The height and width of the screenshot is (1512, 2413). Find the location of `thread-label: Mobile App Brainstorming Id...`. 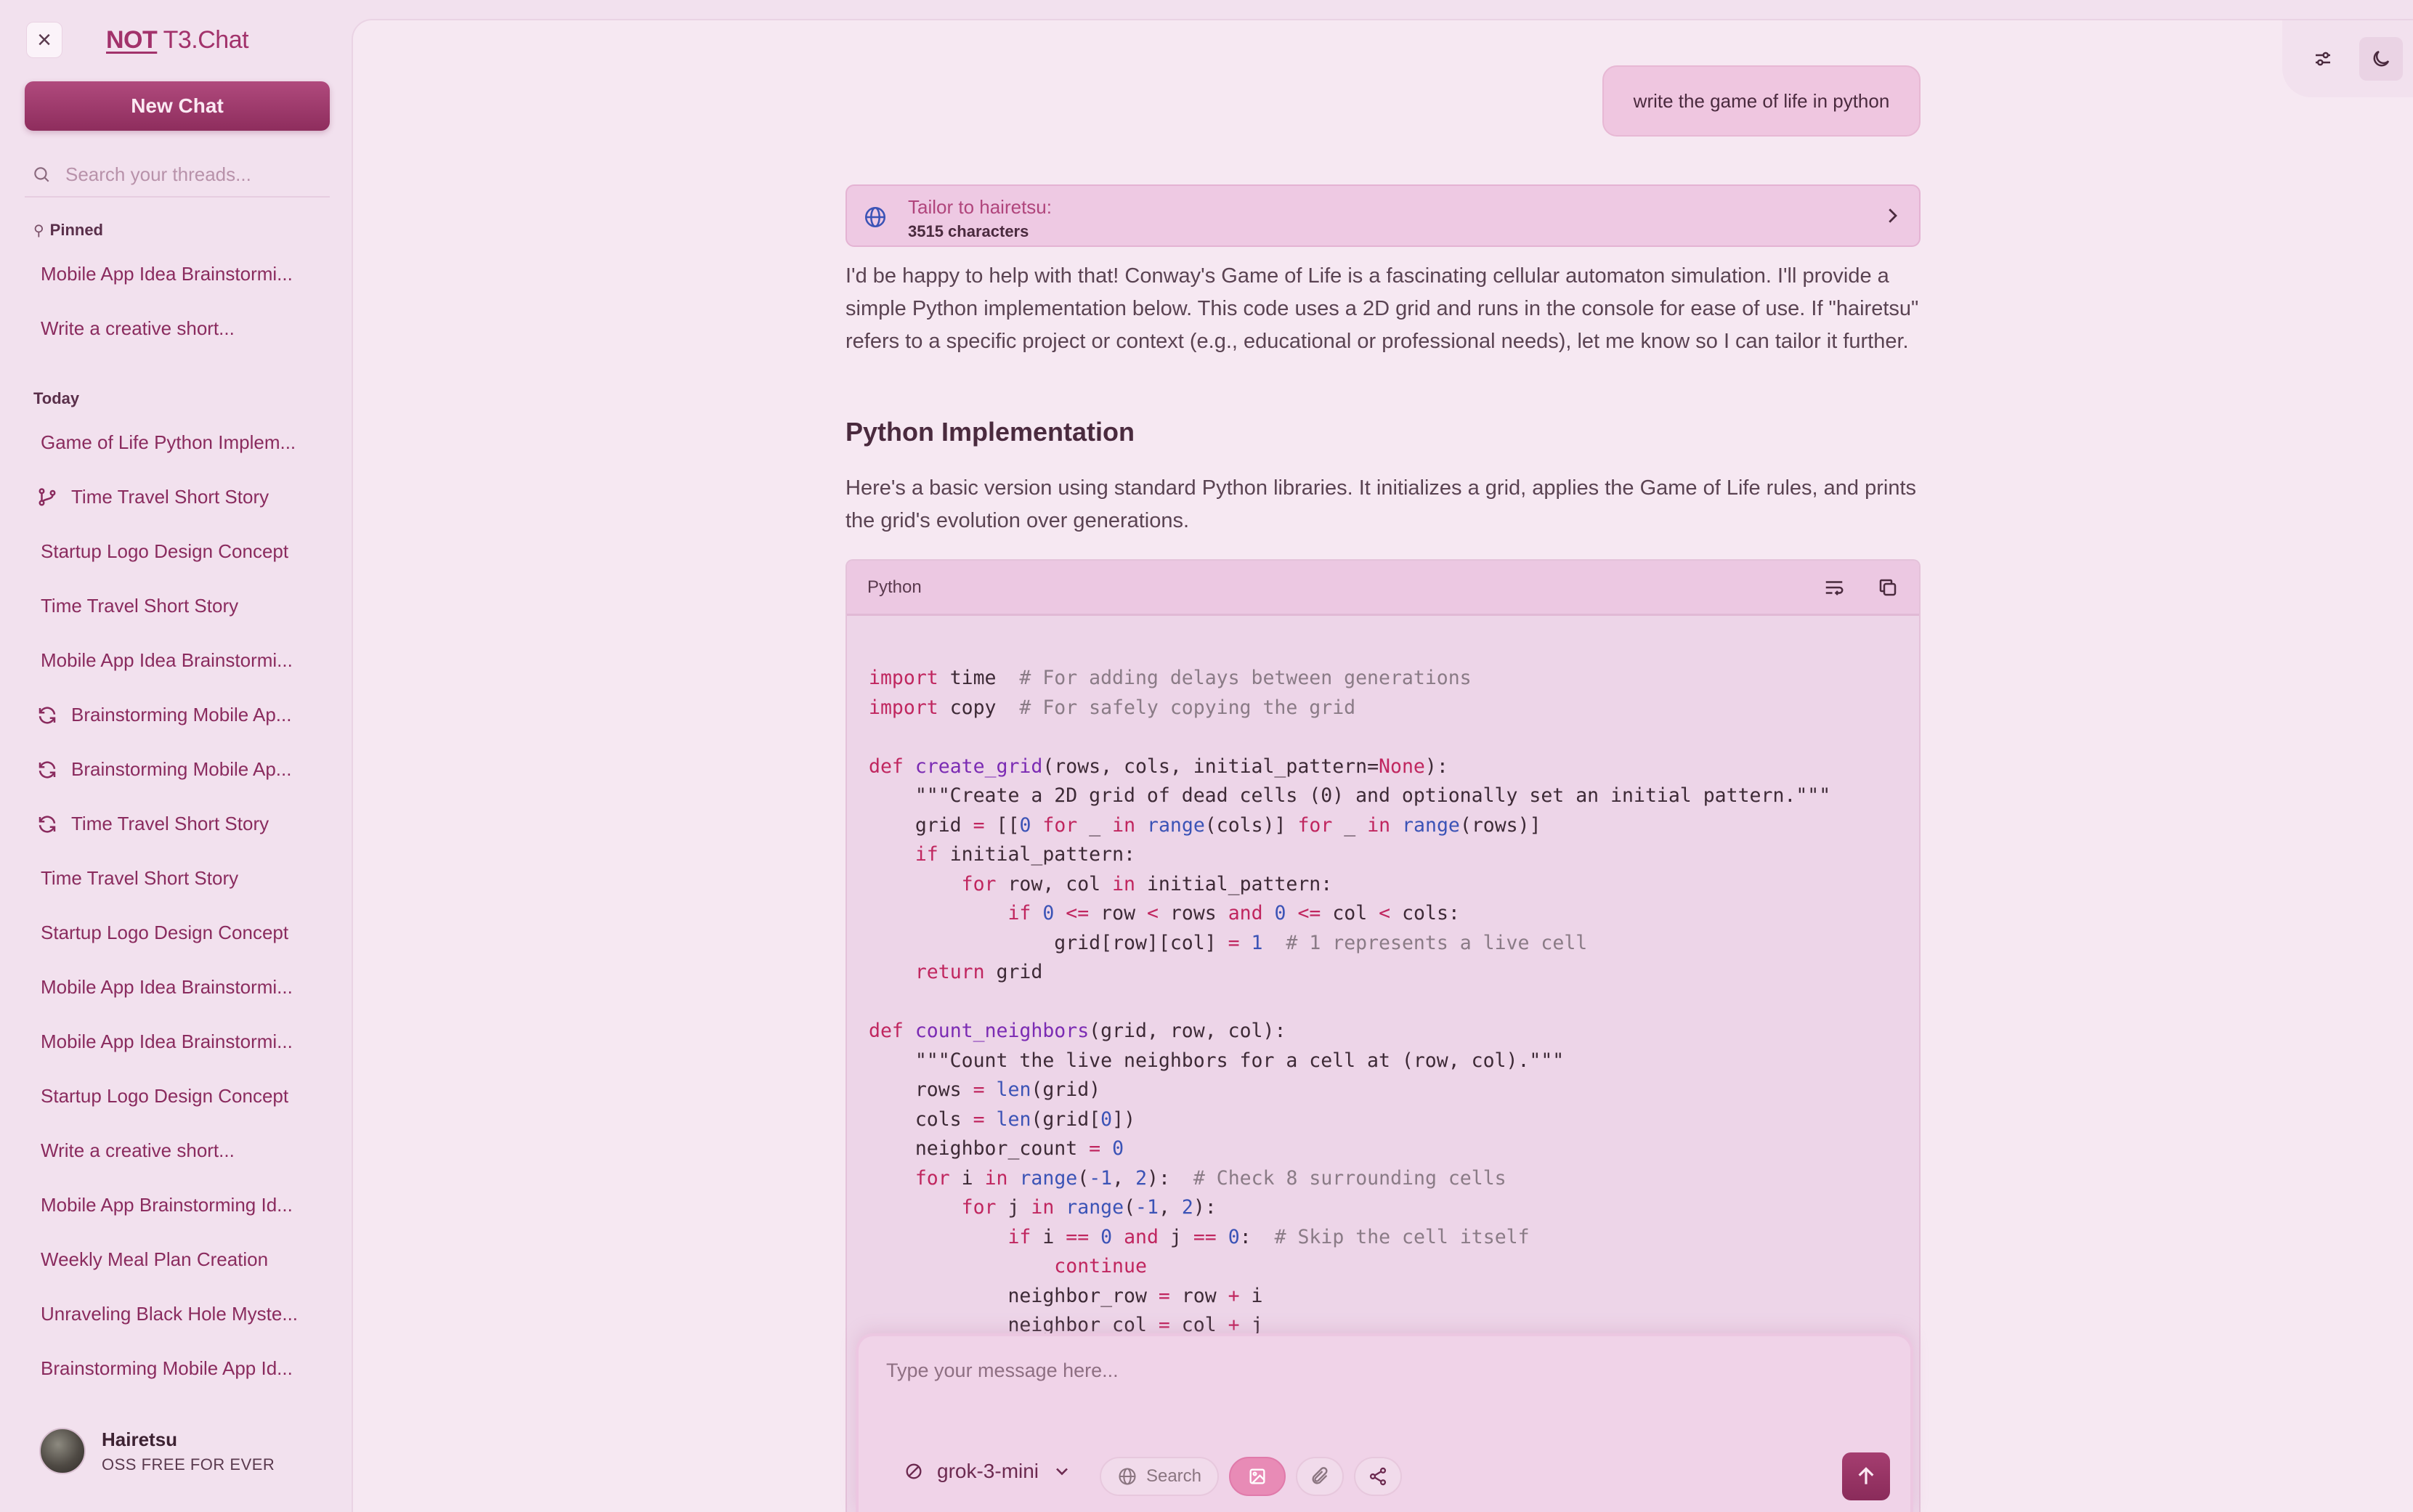

thread-label: Mobile App Brainstorming Id... is located at coordinates (167, 1205).